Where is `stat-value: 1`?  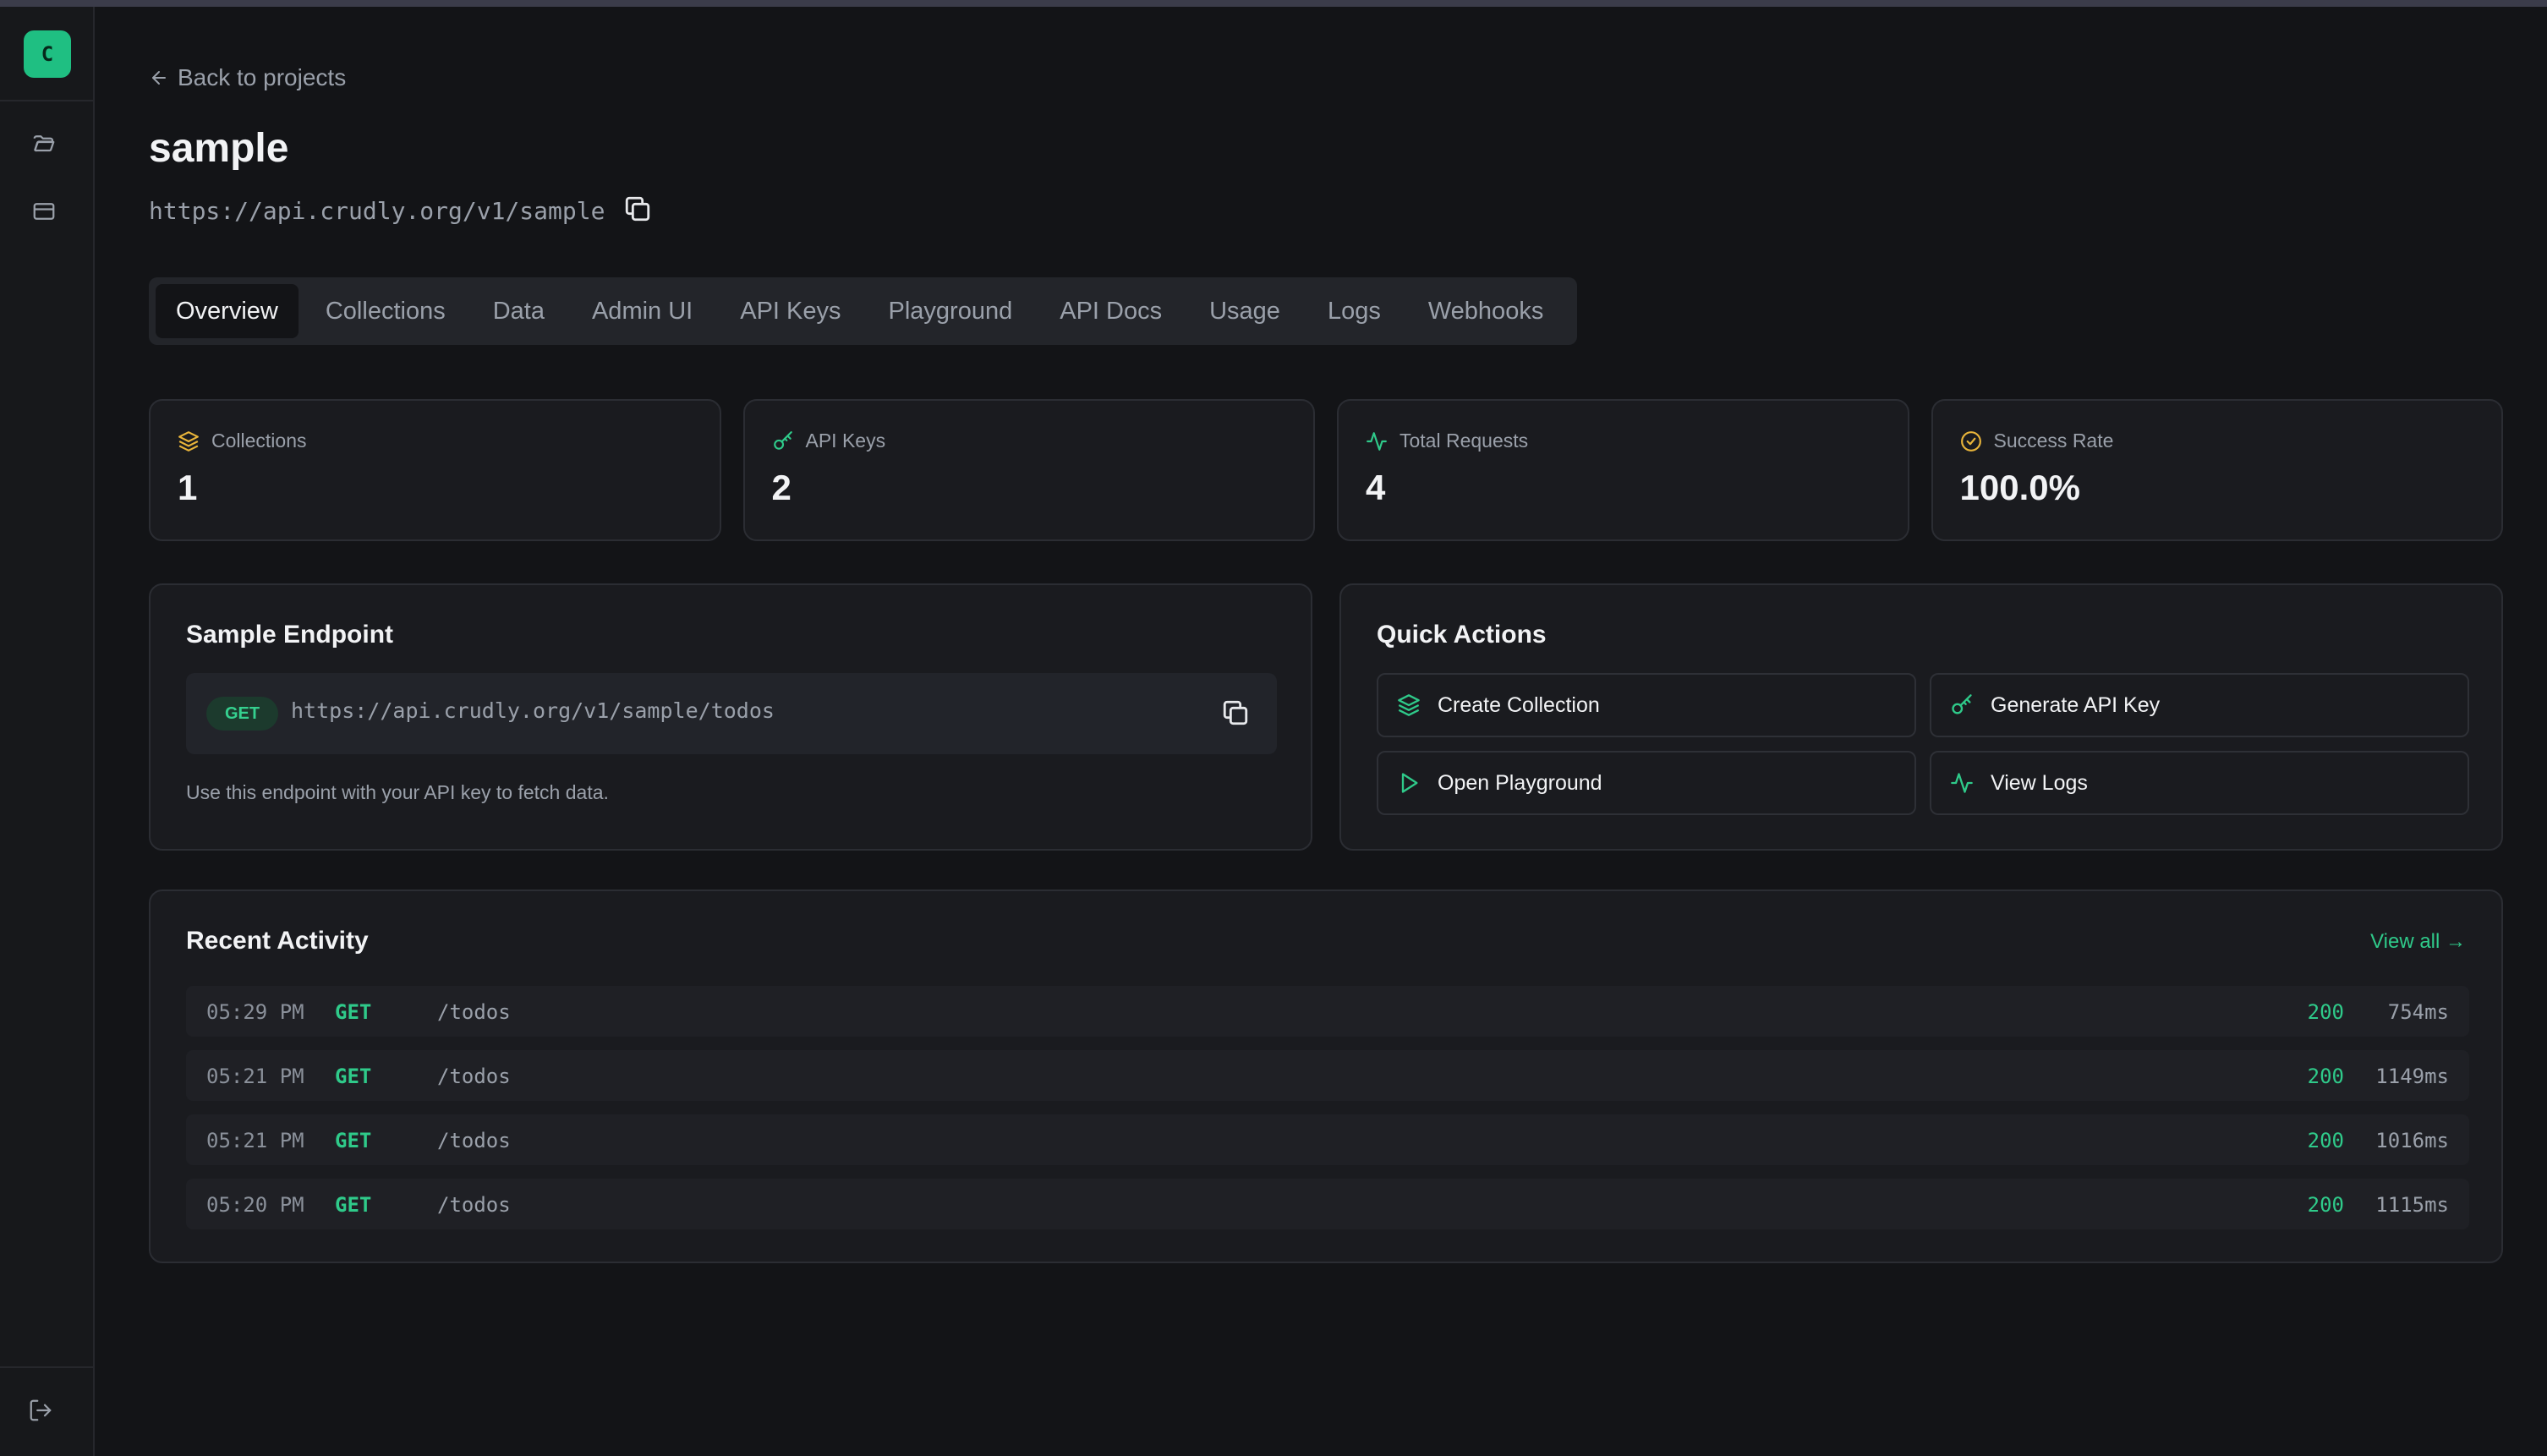 stat-value: 1 is located at coordinates (188, 487).